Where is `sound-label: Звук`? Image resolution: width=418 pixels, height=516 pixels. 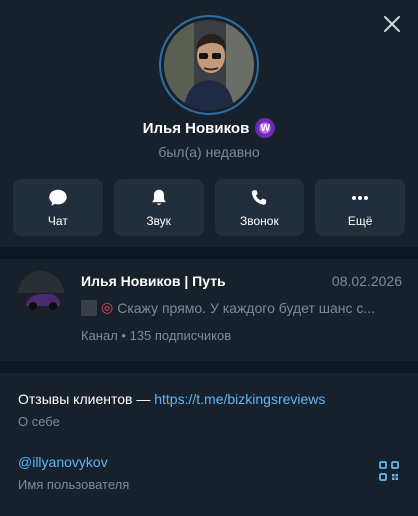
sound-label: Звук is located at coordinates (158, 221).